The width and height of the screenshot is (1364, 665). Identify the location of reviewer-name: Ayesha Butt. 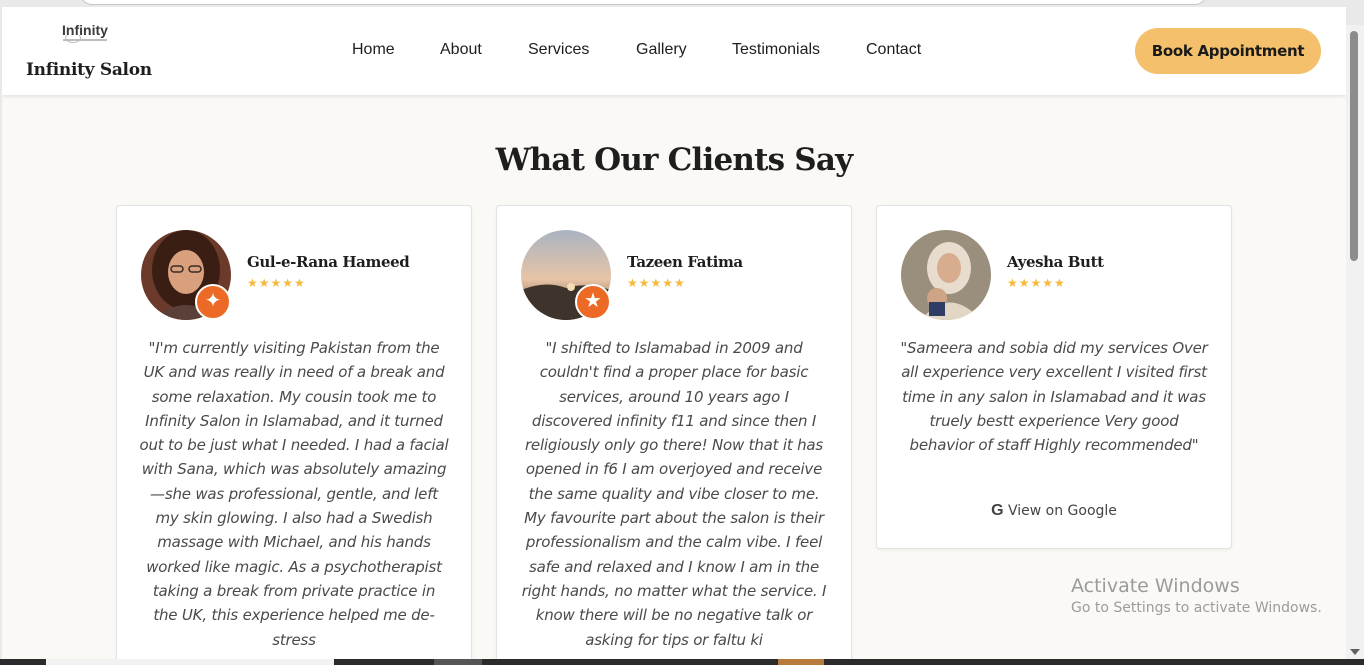
(1055, 262).